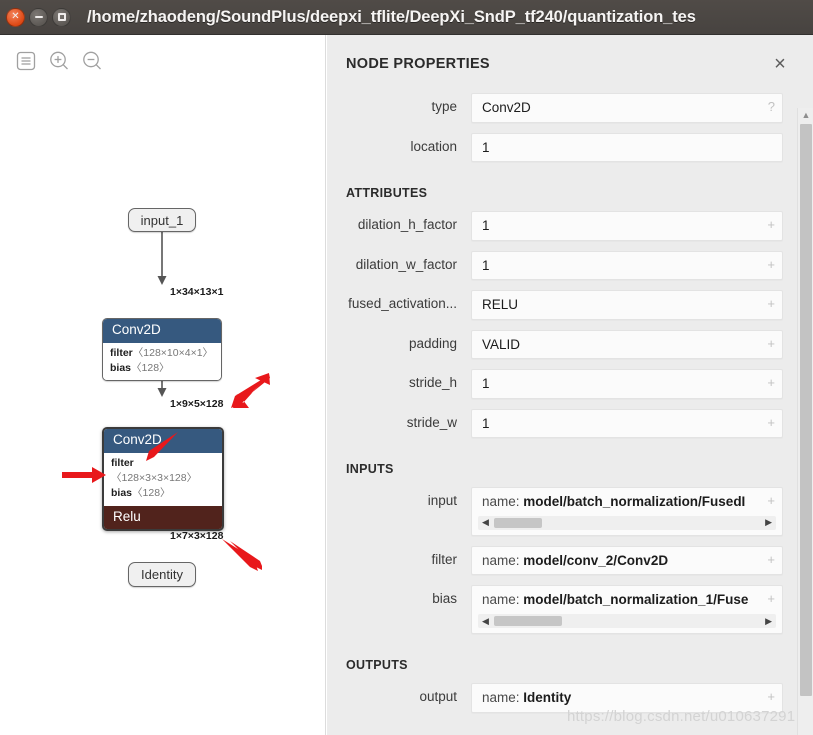 The height and width of the screenshot is (735, 813). I want to click on graph-node-identity: Identity, so click(162, 574).